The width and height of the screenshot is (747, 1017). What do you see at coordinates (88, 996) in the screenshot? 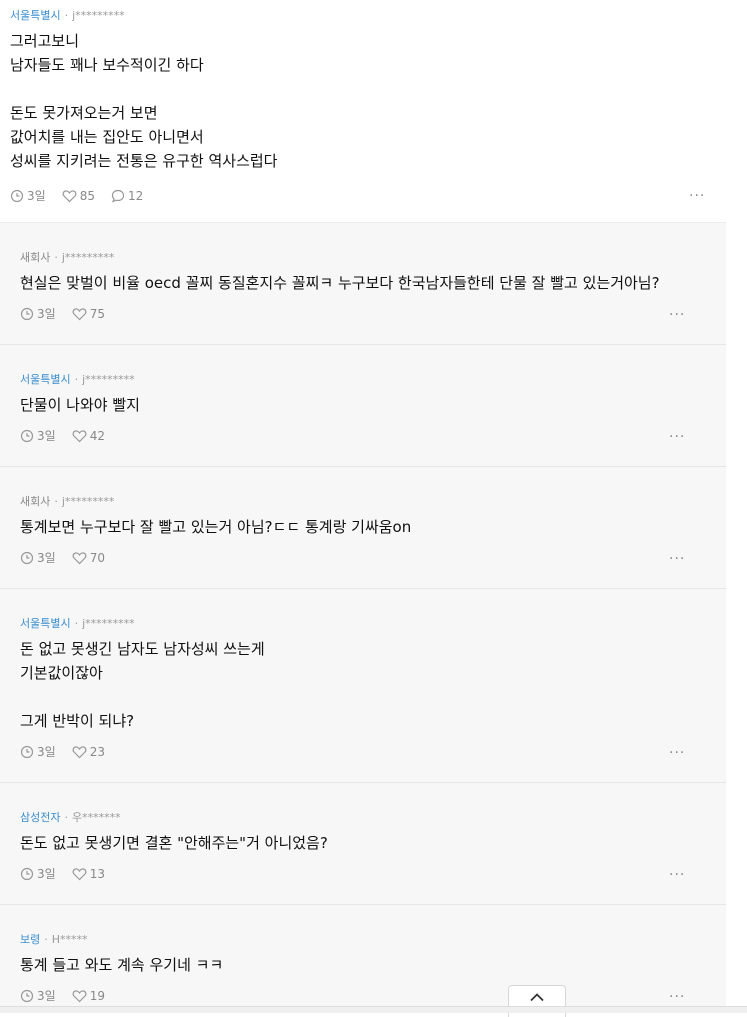
I see `like-button: 19` at bounding box center [88, 996].